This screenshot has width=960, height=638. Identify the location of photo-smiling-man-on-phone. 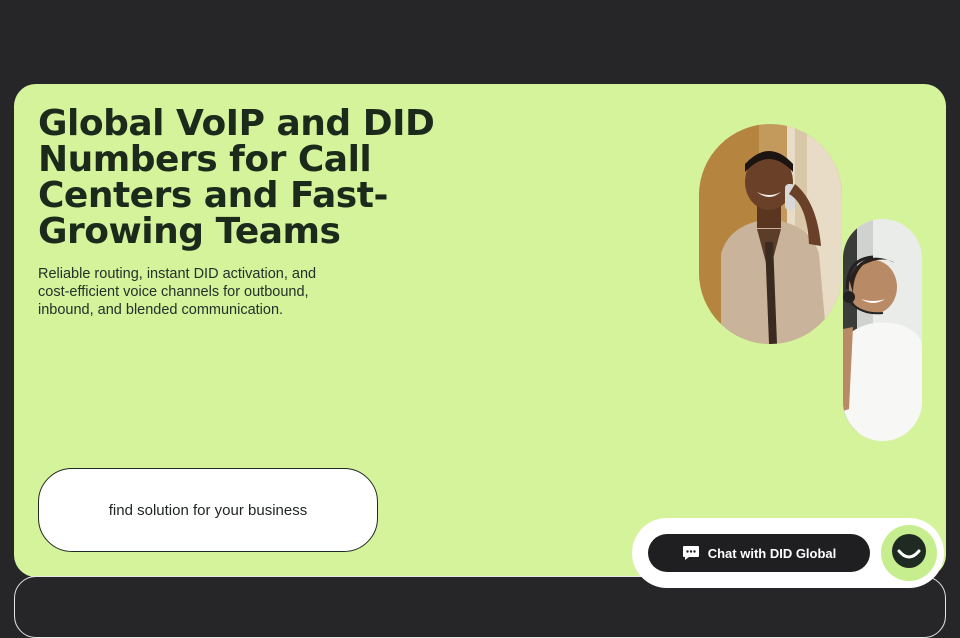
(770, 234).